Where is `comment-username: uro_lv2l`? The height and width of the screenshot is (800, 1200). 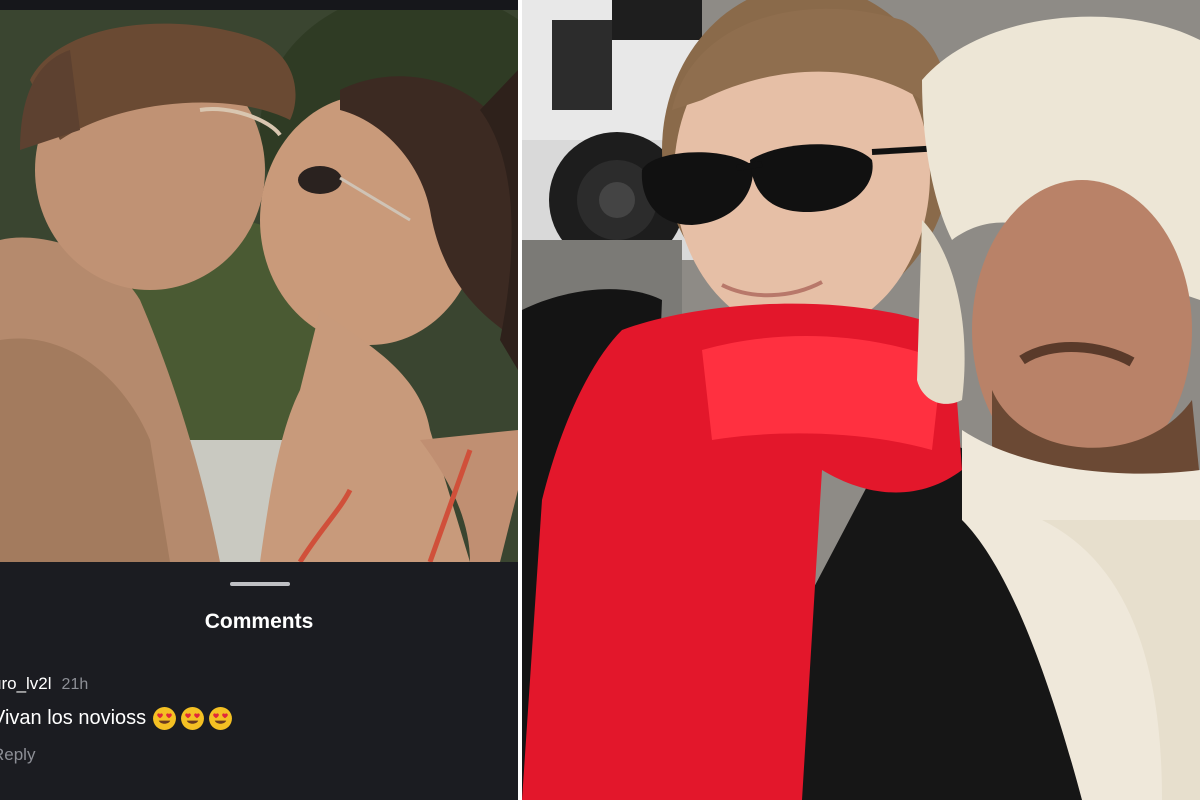
comment-username: uro_lv2l is located at coordinates (26, 684).